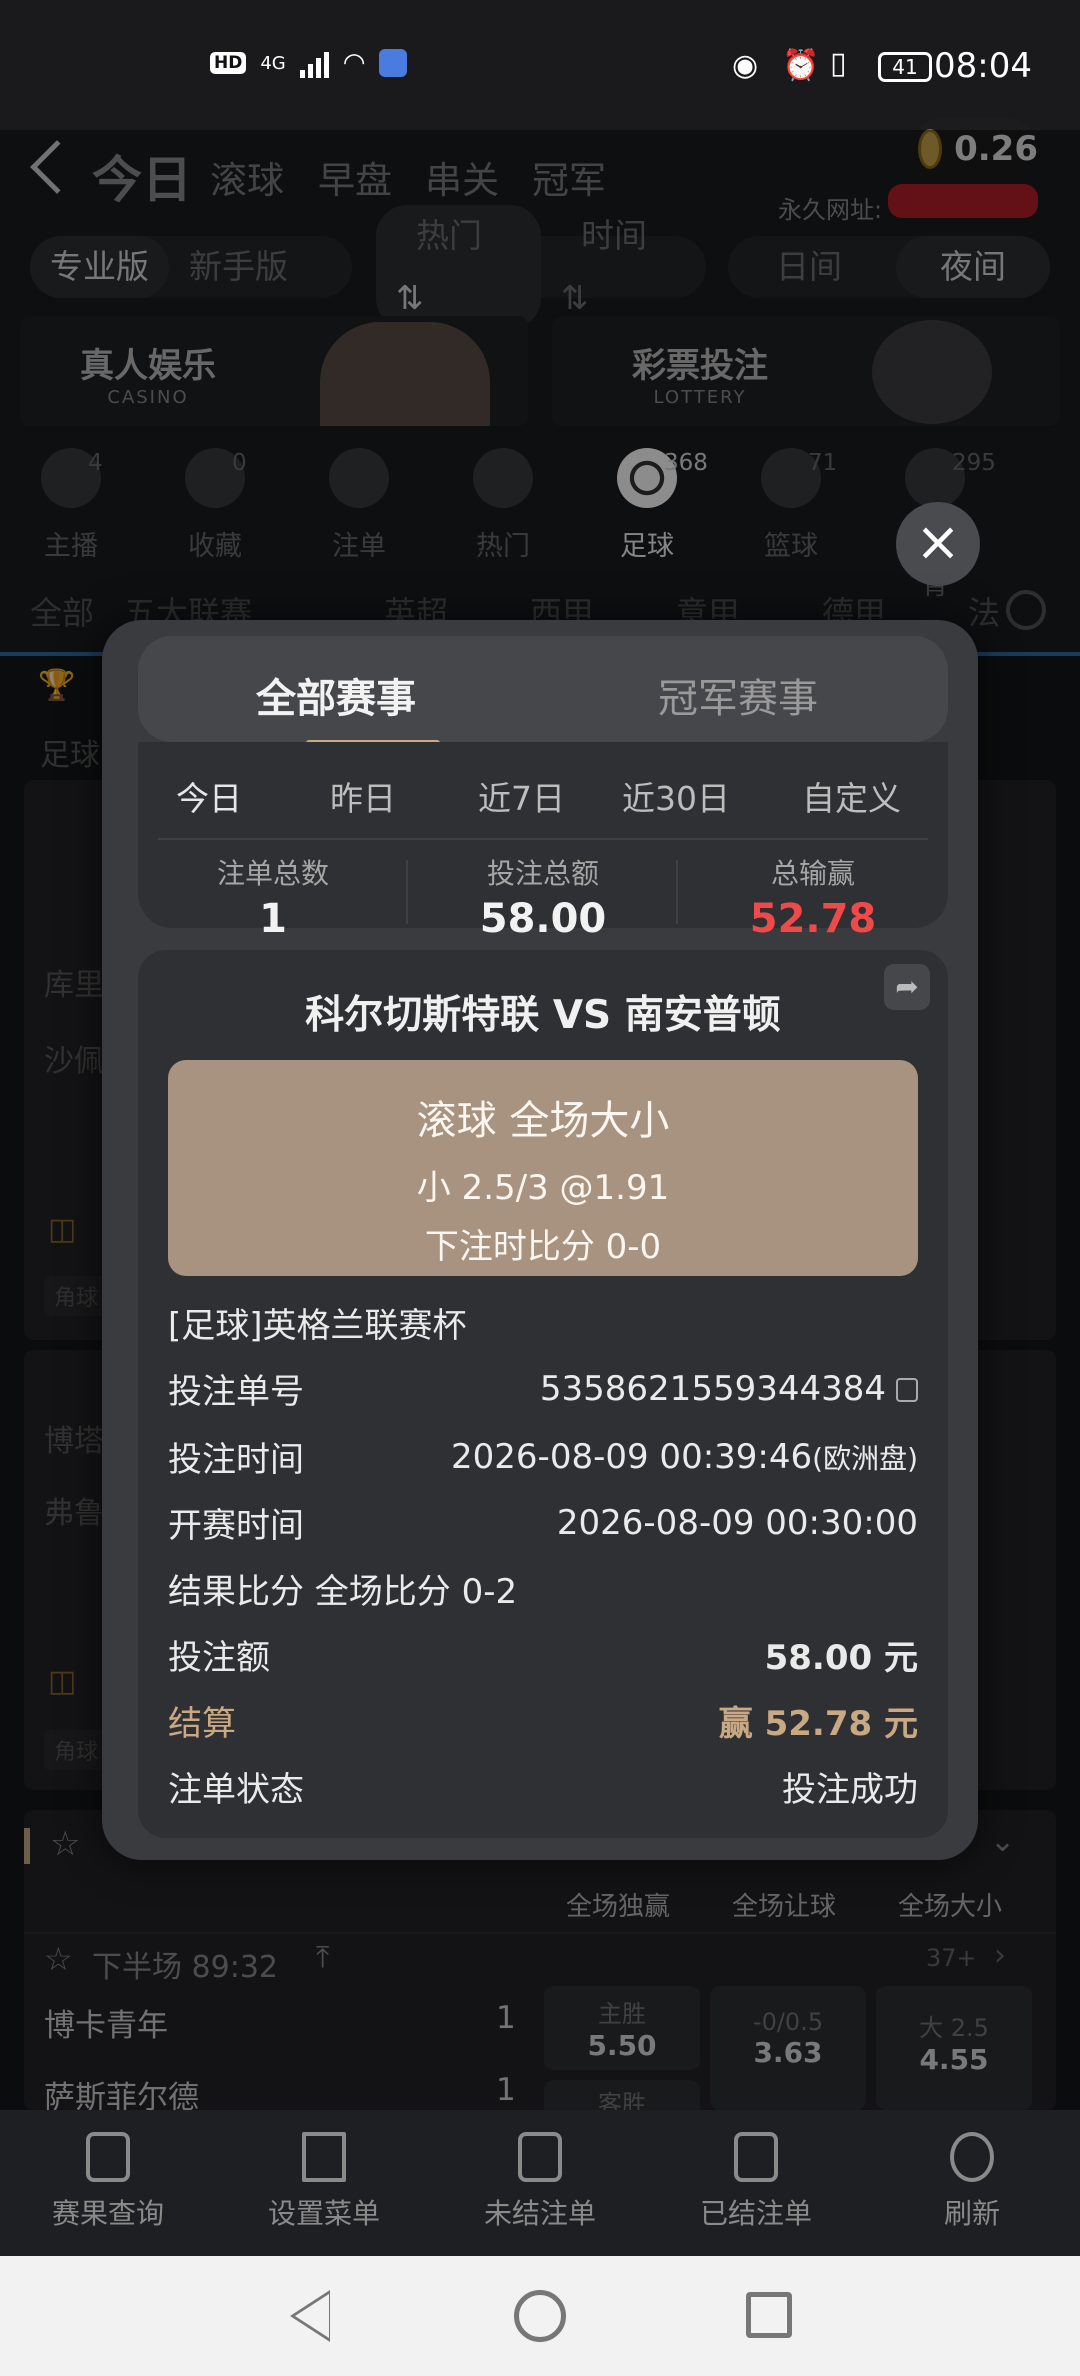 The image size is (1080, 2376). Describe the element at coordinates (543, 691) in the screenshot. I see `modal-tabs: 全部赛事 冠军赛事` at that location.